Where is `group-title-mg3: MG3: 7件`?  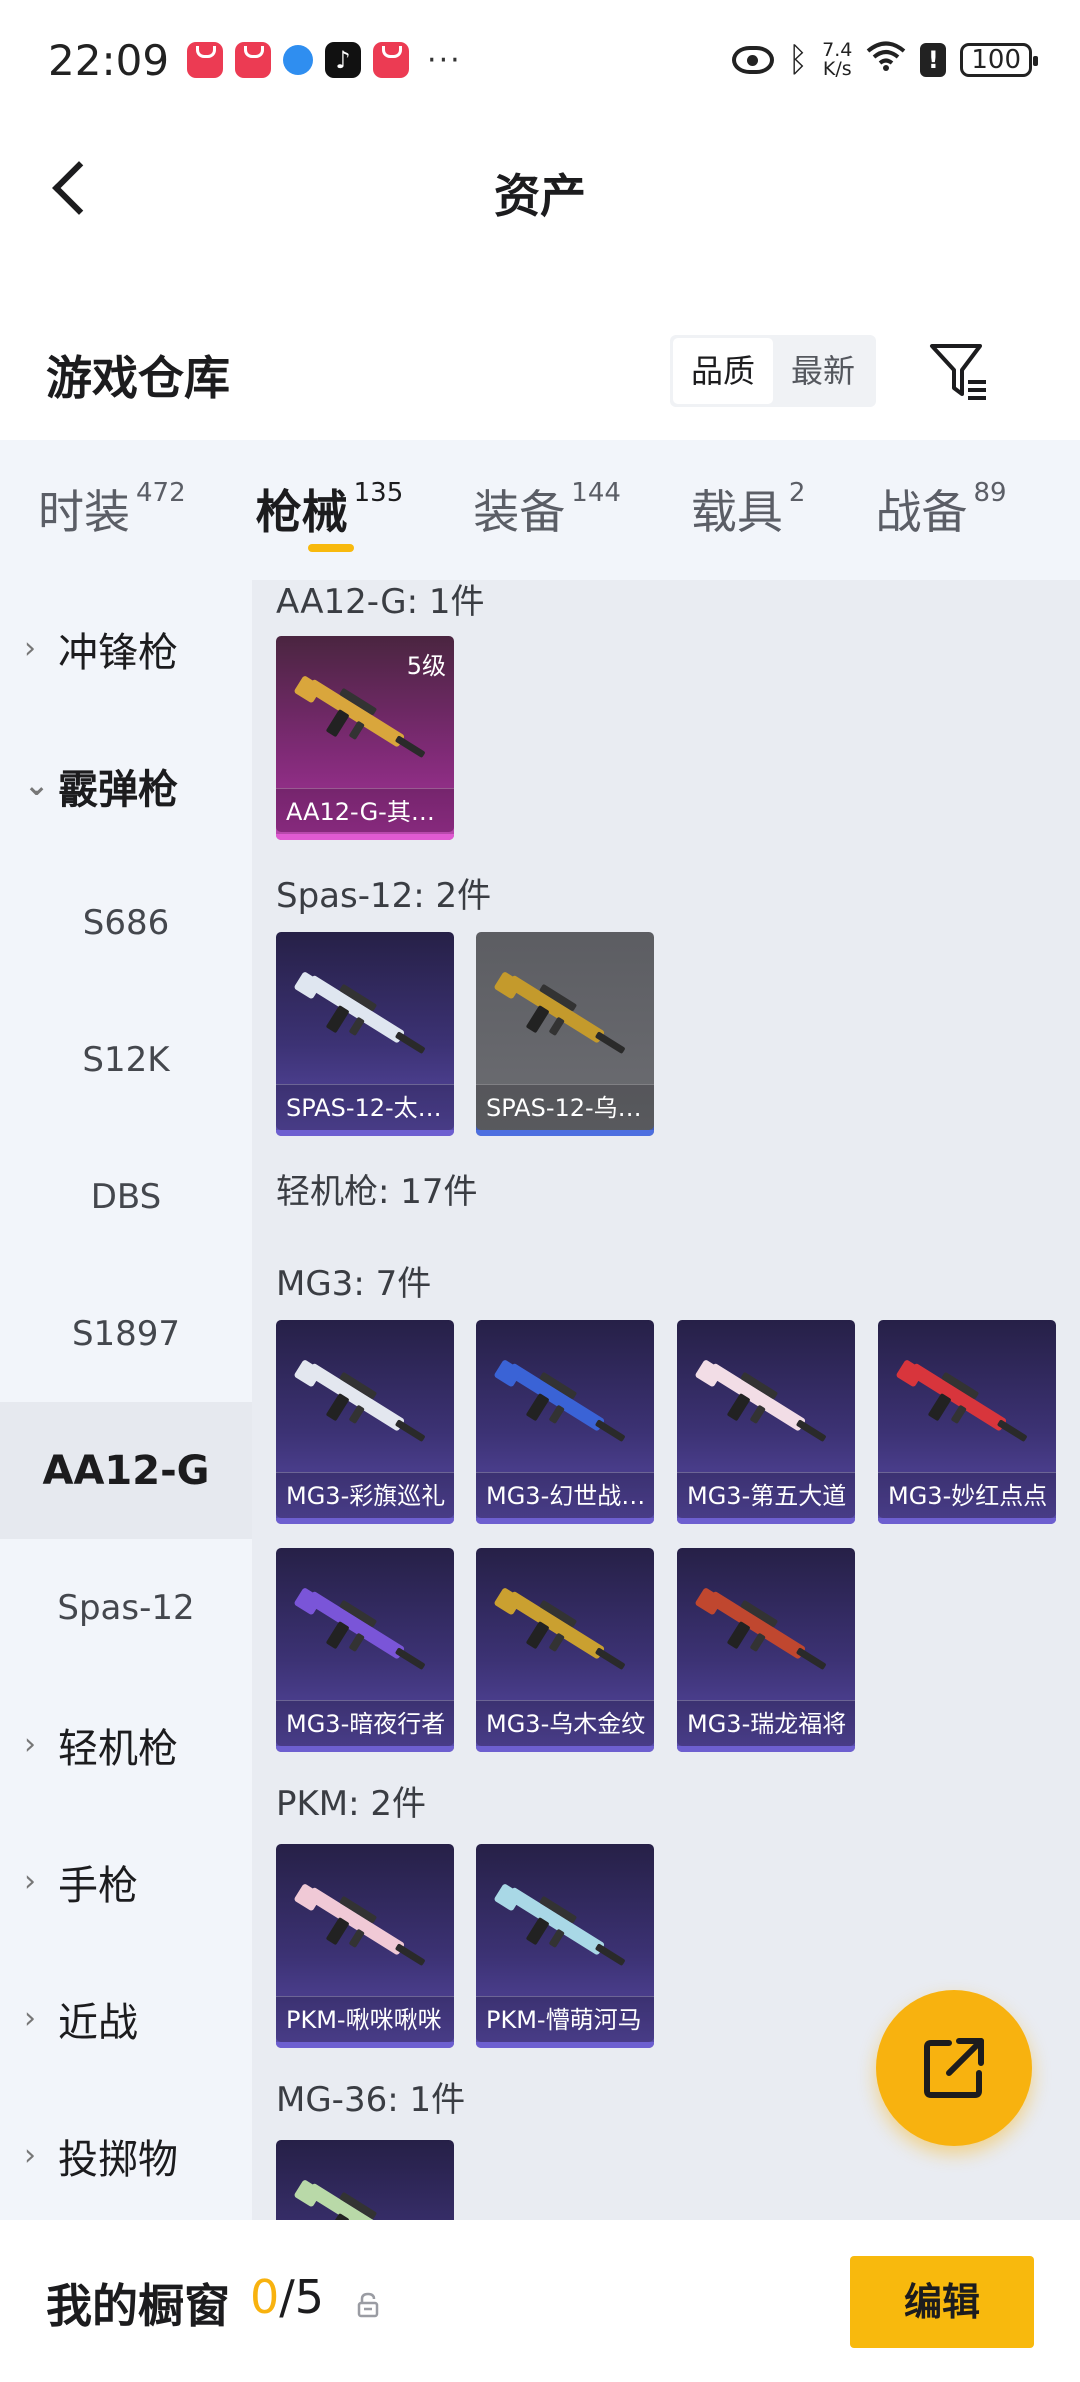 group-title-mg3: MG3: 7件 is located at coordinates (354, 1284).